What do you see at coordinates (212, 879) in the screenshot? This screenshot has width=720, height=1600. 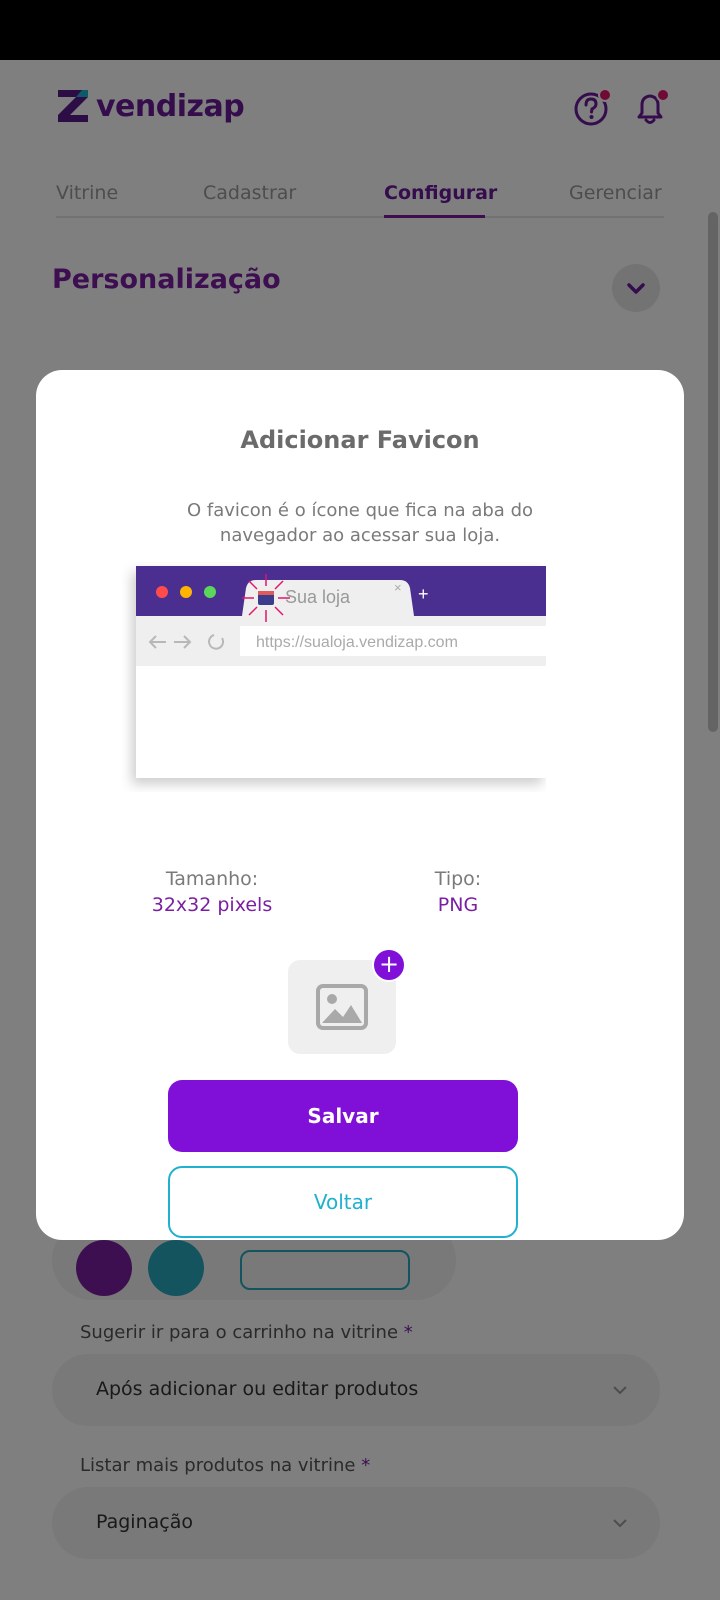 I see `size-label: Tamanho:` at bounding box center [212, 879].